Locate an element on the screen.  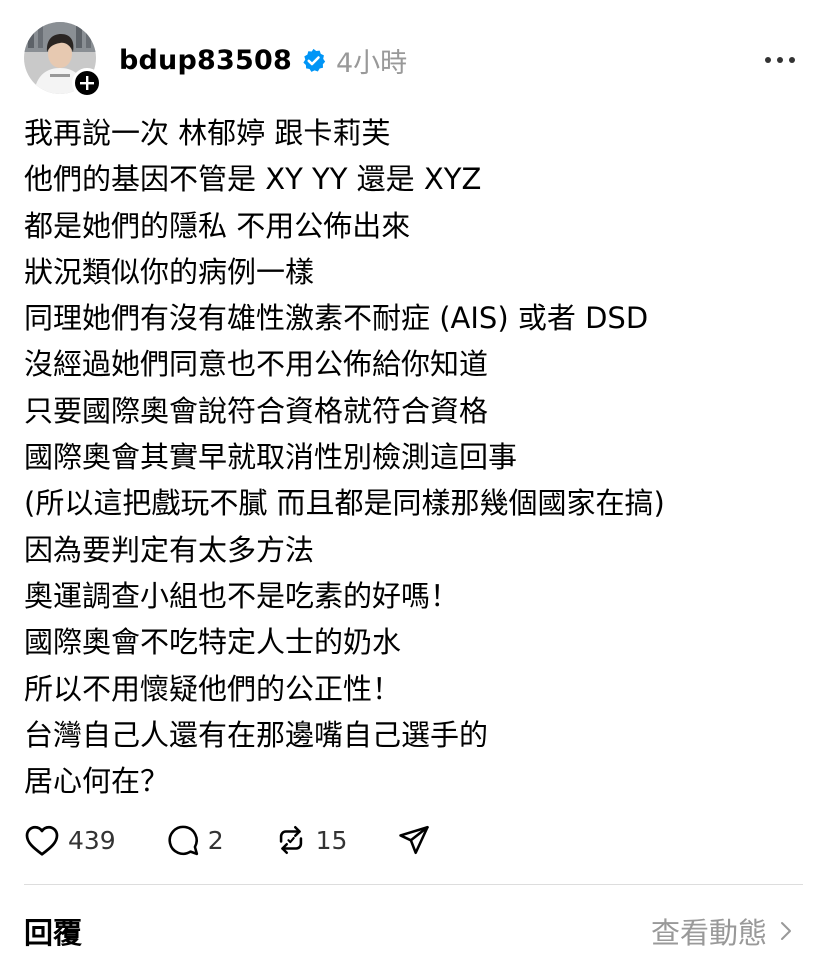
reply-button: 2 is located at coordinates (195, 840).